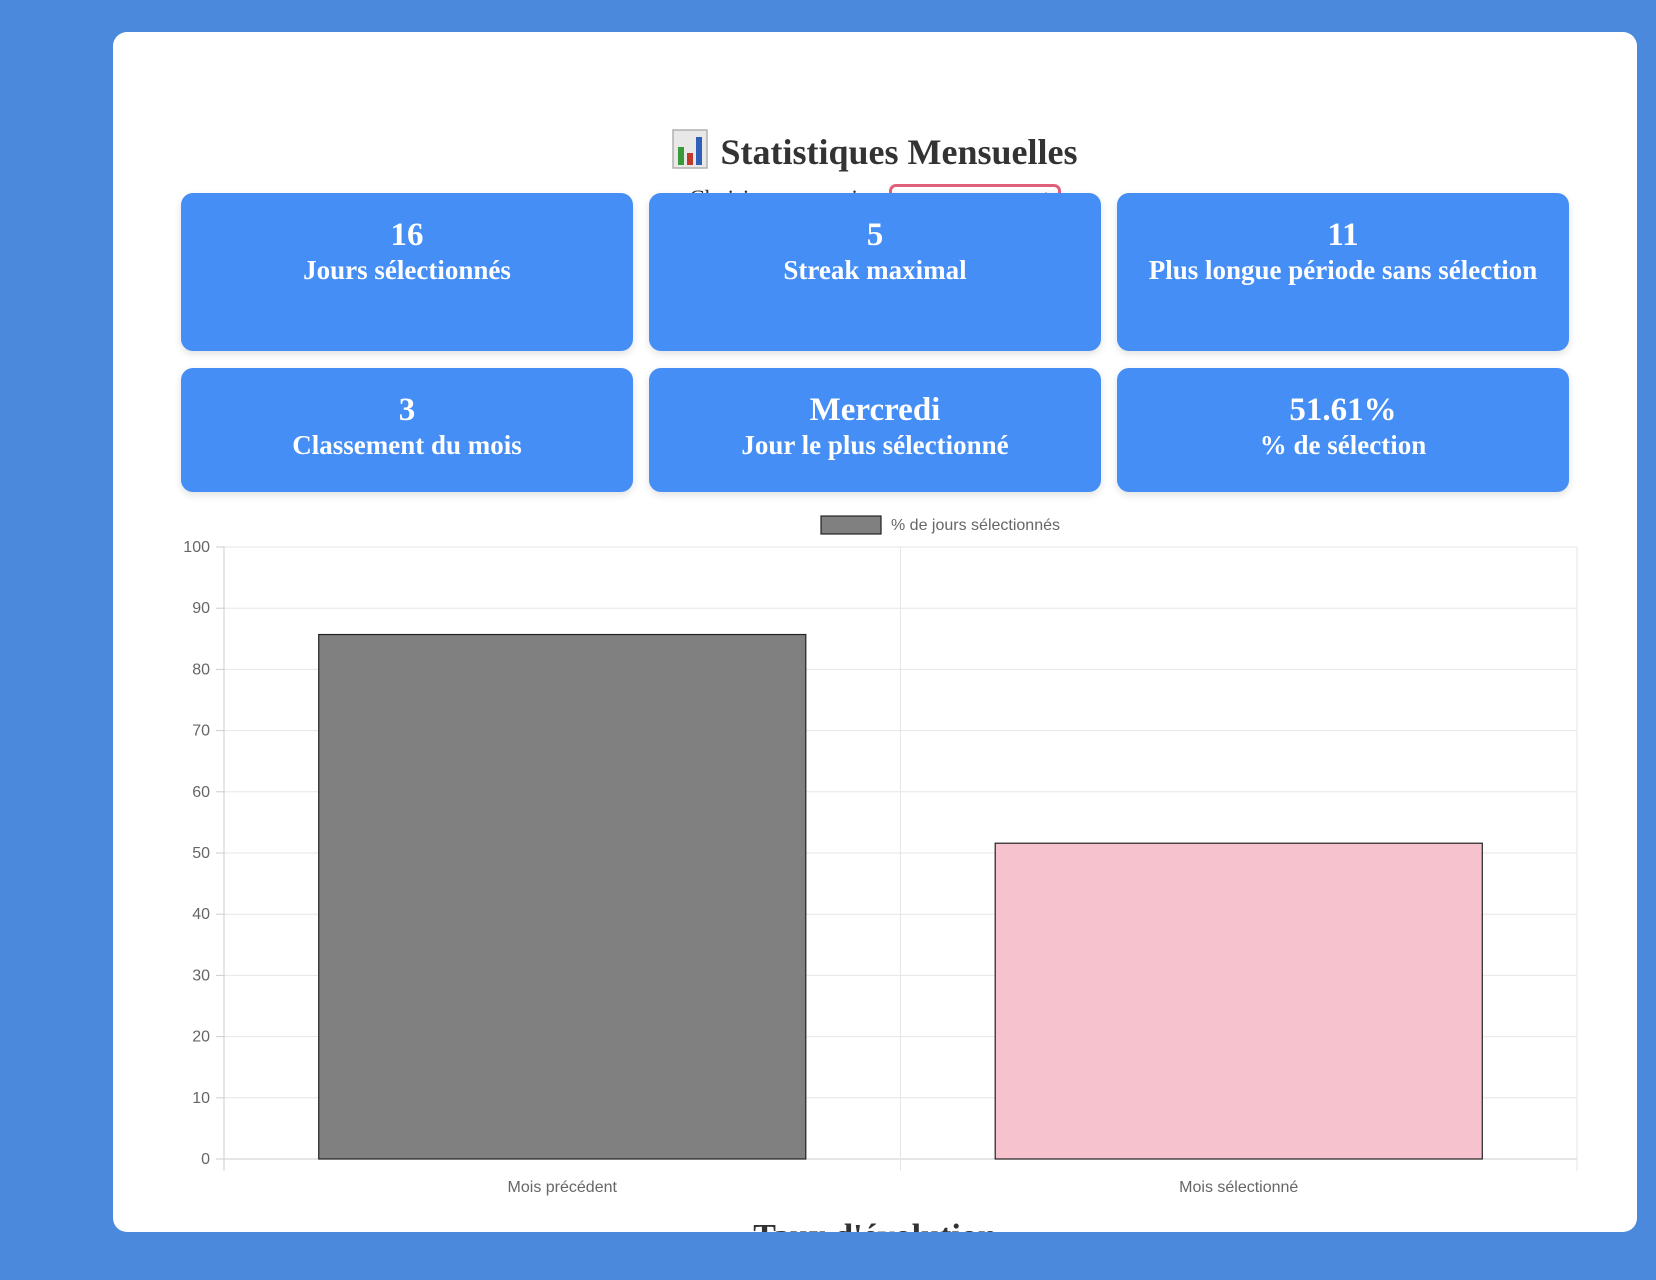 This screenshot has width=1656, height=1280. What do you see at coordinates (201, 669) in the screenshot?
I see `y-tick-label: 80` at bounding box center [201, 669].